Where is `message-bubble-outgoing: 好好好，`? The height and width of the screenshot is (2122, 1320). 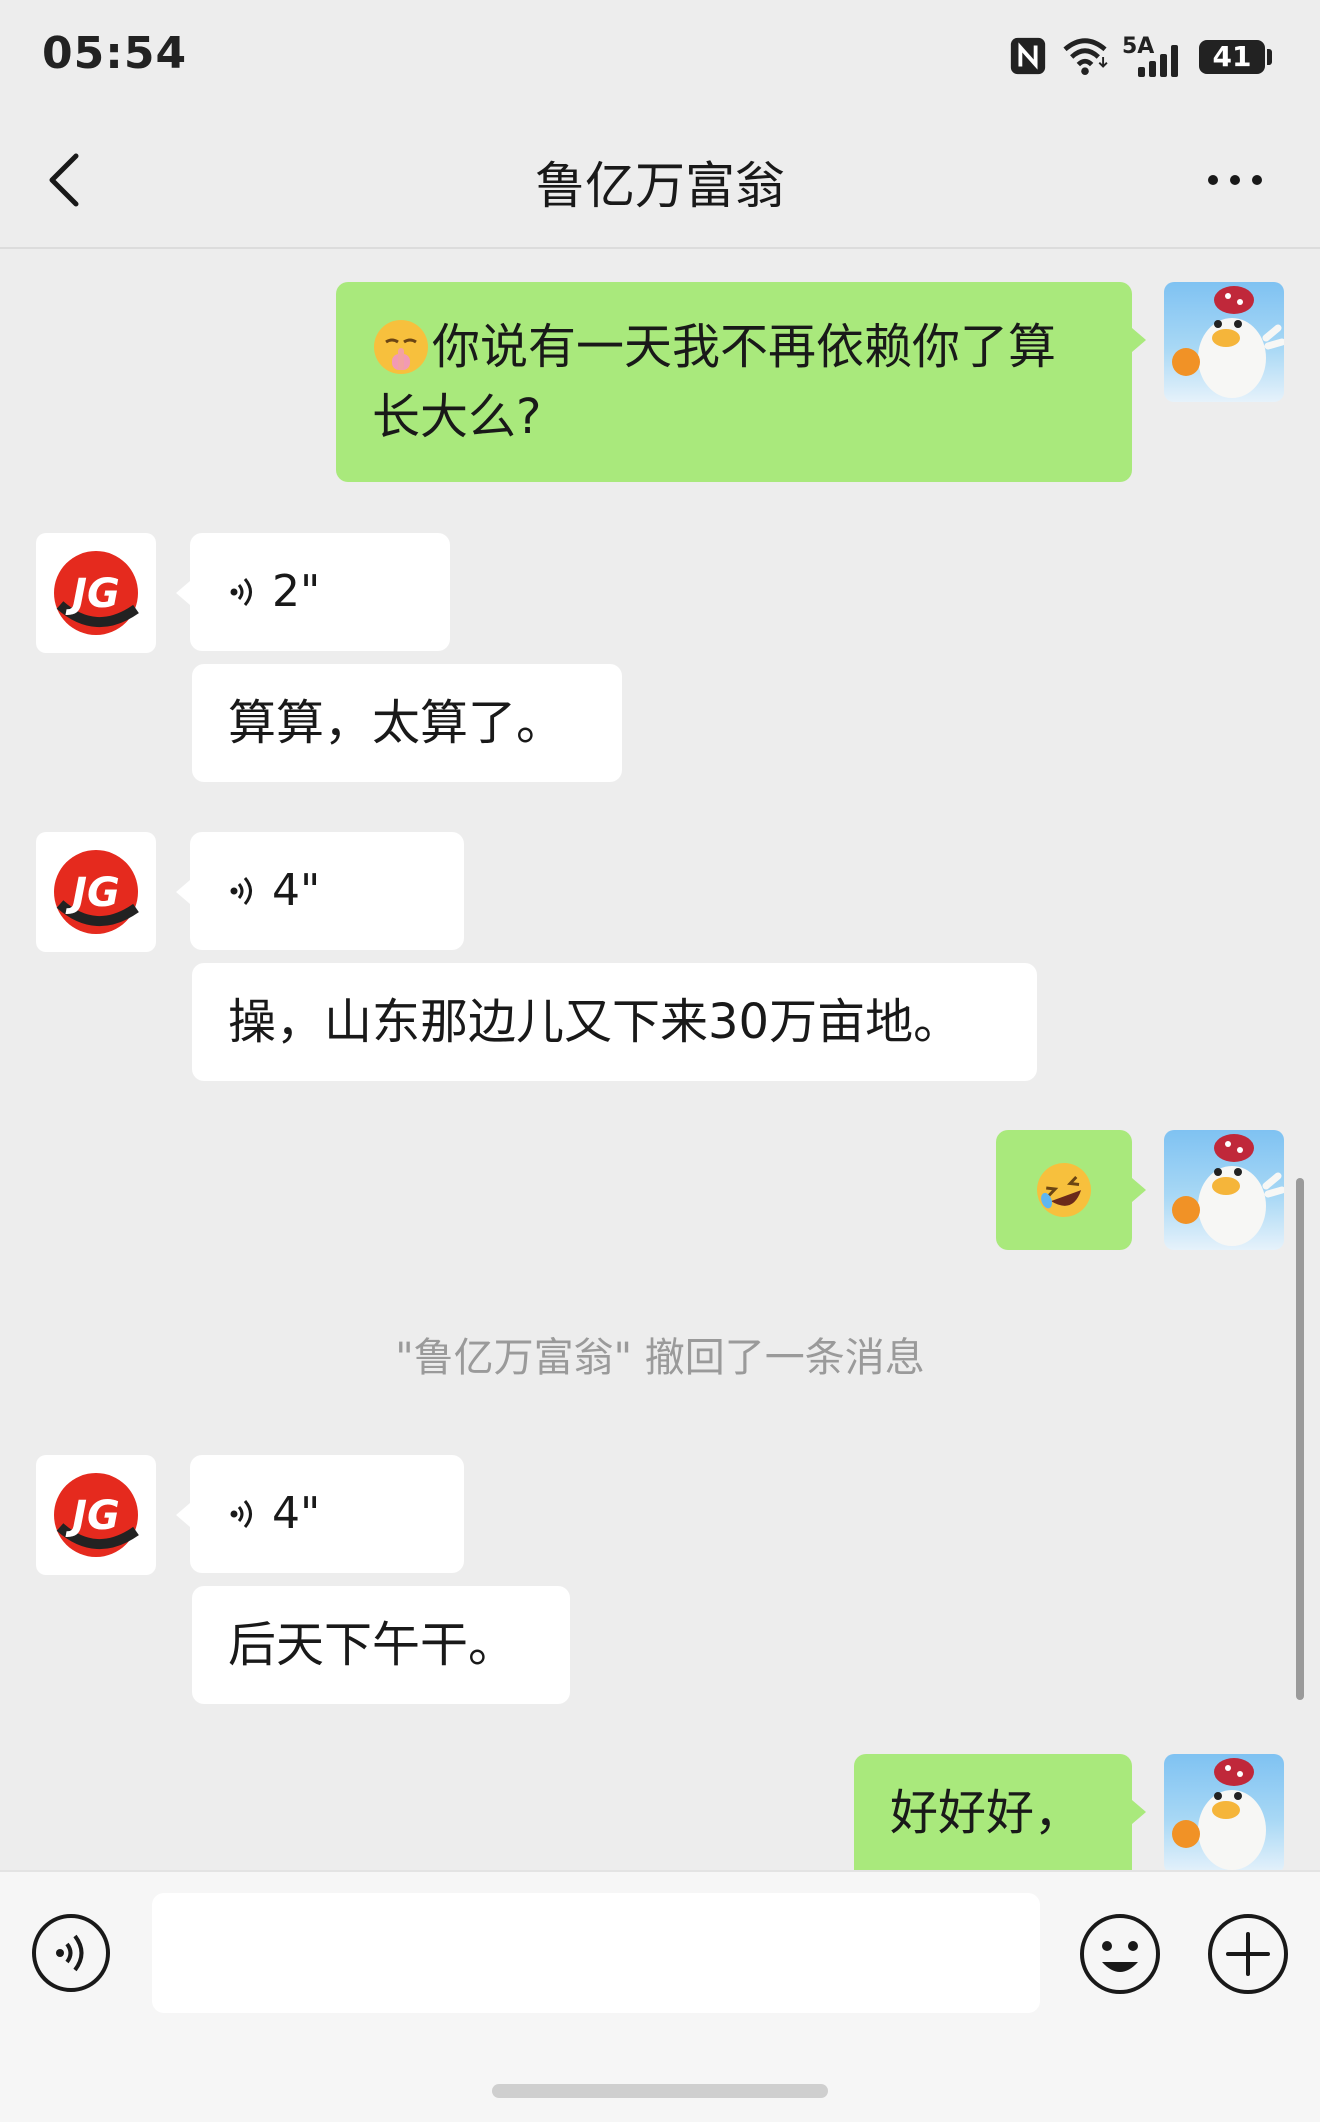 message-bubble-outgoing: 好好好， is located at coordinates (1000, 1812).